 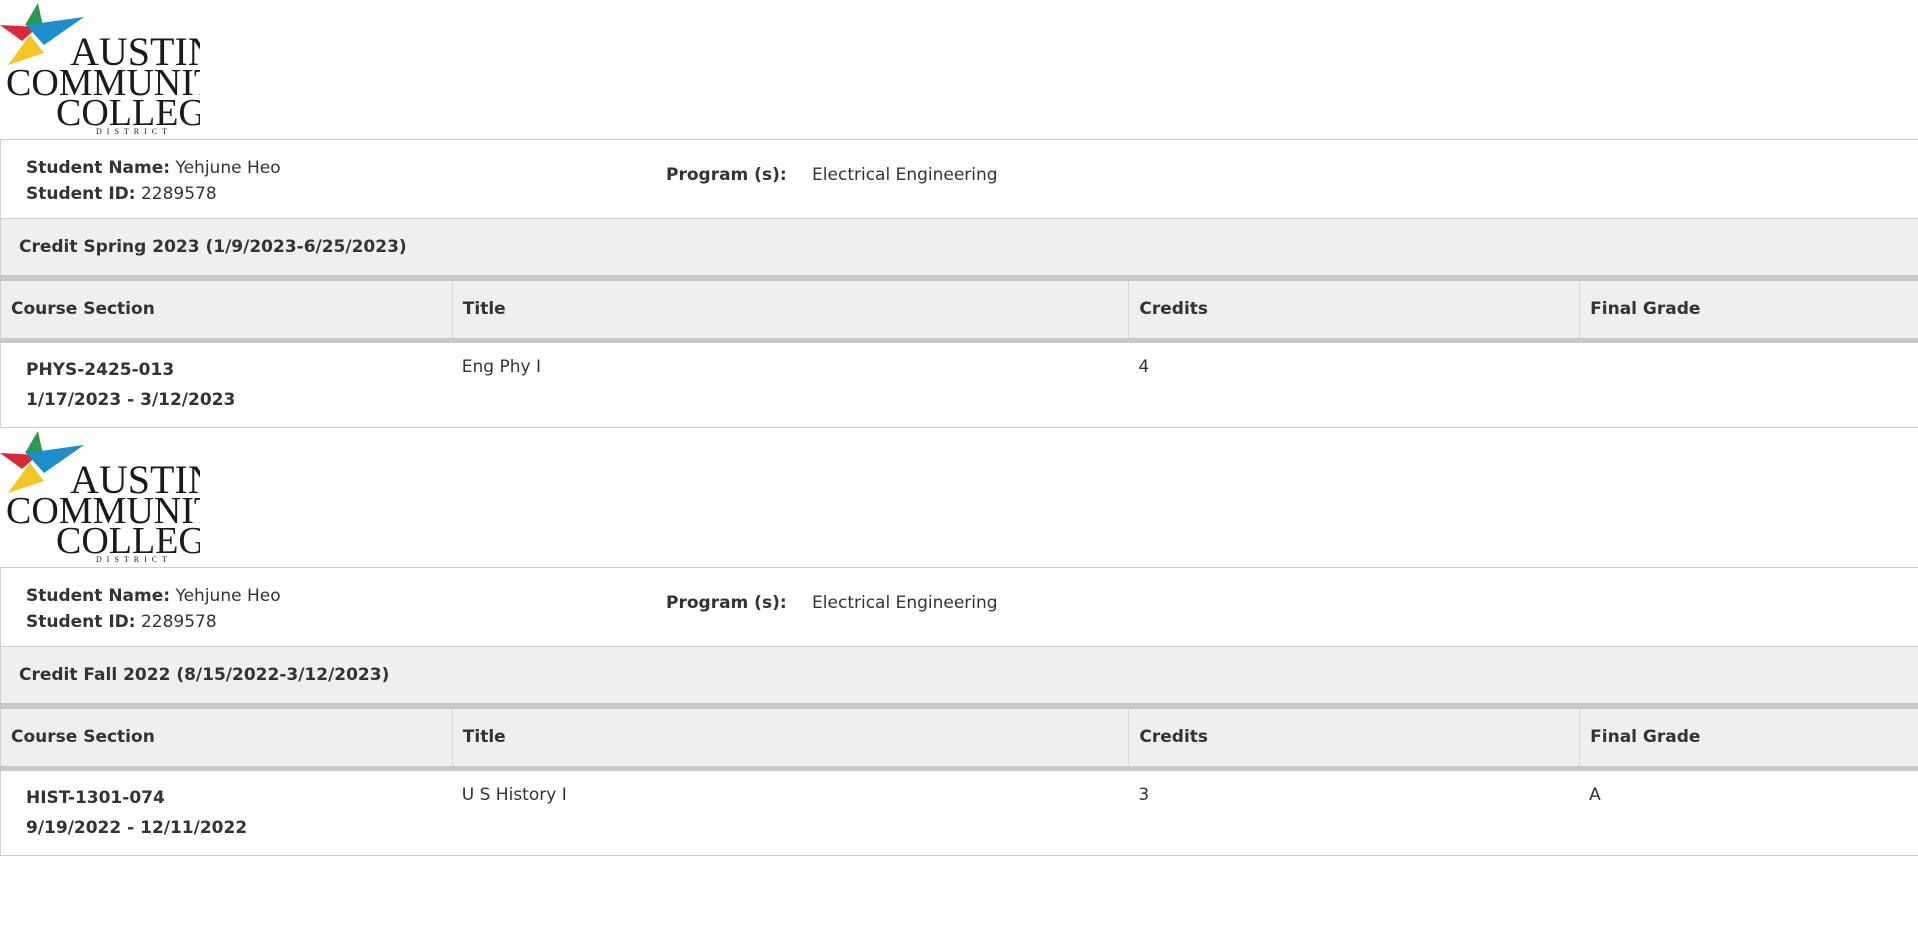 What do you see at coordinates (1748, 385) in the screenshot?
I see `course-grade-cell` at bounding box center [1748, 385].